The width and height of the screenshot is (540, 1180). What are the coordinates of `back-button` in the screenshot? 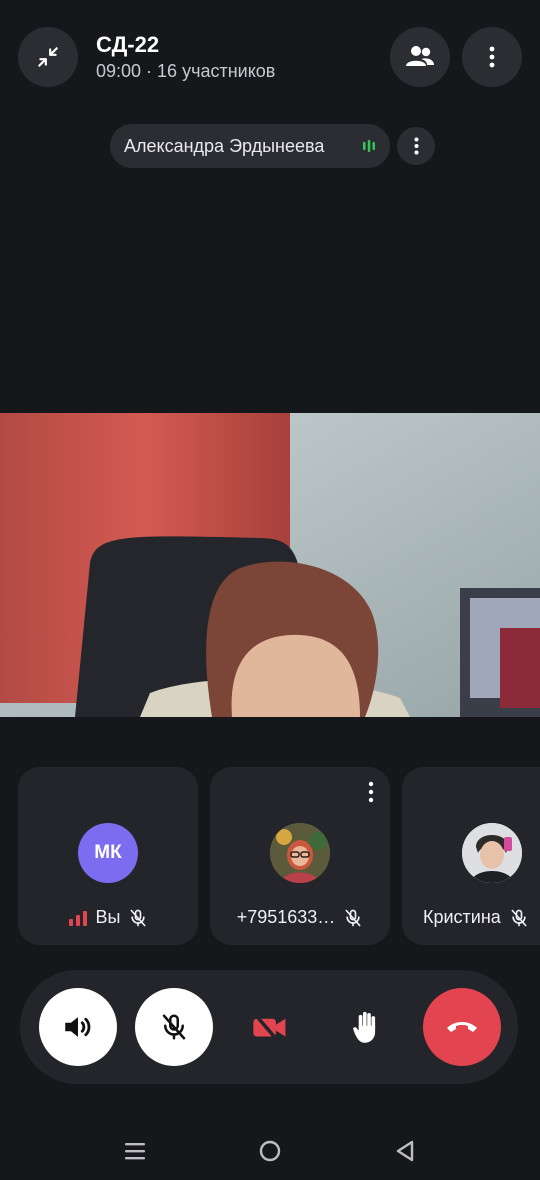 It's located at (405, 1151).